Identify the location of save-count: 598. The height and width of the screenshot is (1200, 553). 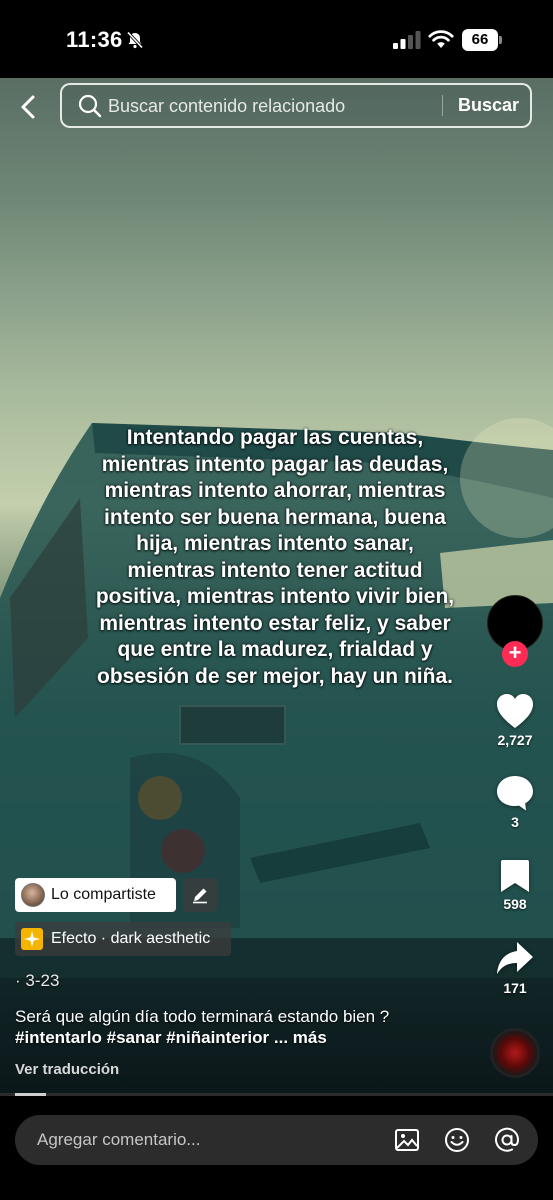
(515, 904).